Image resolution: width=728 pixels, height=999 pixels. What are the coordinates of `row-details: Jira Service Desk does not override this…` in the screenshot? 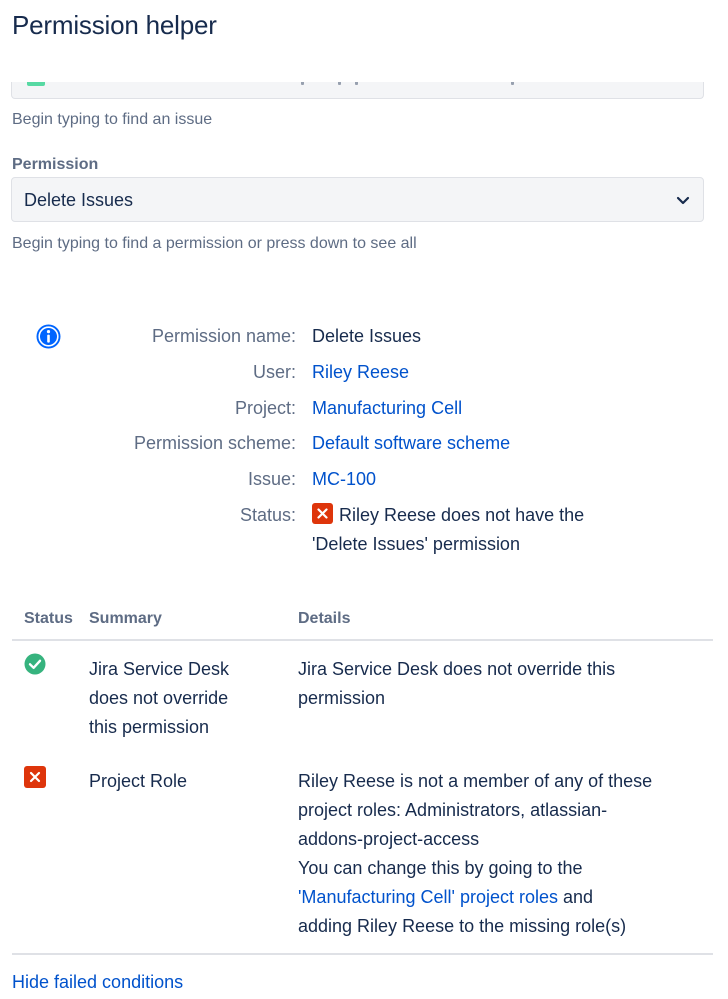 It's located at (457, 683).